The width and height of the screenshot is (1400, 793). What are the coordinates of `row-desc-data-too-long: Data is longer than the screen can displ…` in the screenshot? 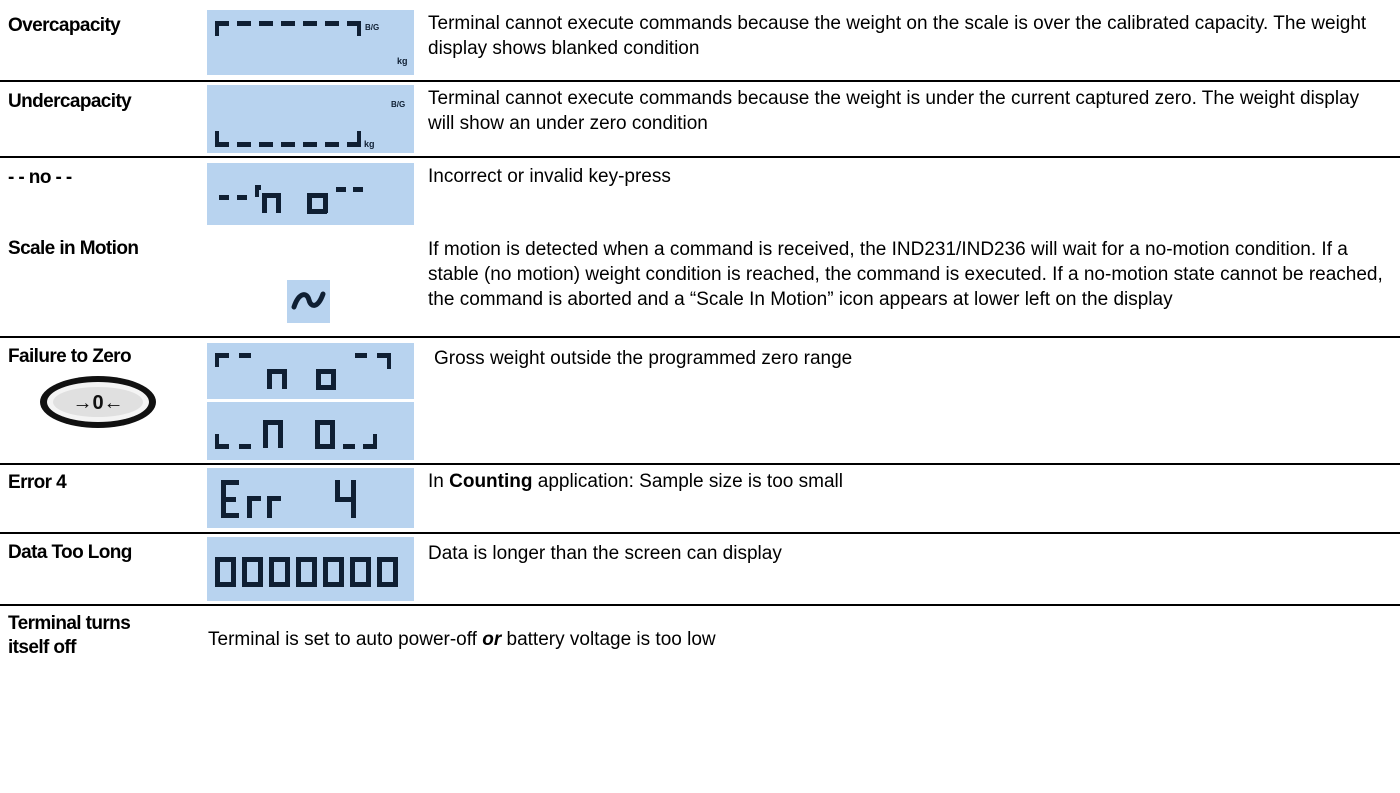 It's located at (605, 553).